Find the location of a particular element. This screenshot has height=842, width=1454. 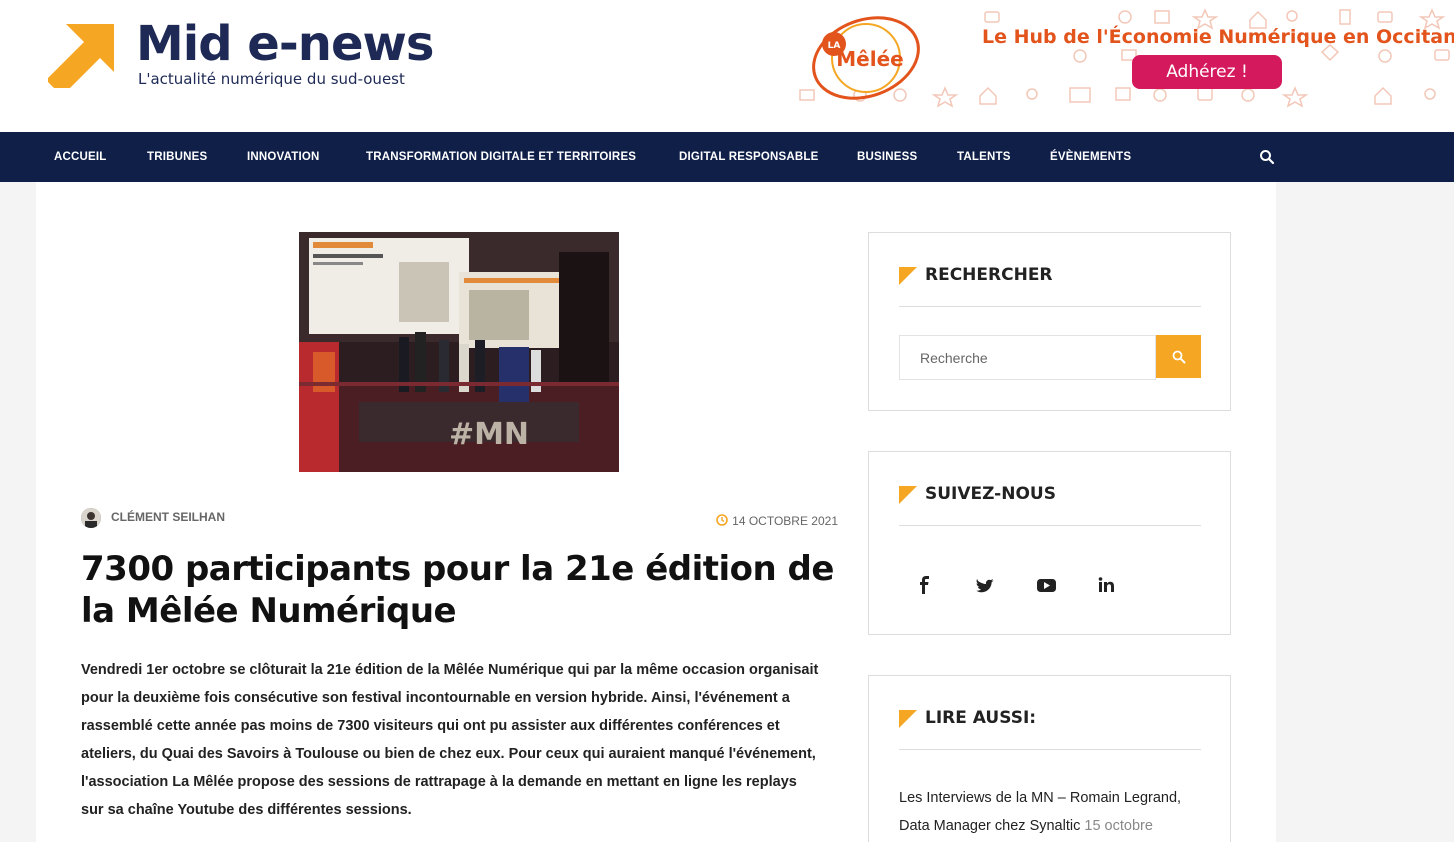

facebook-icon is located at coordinates (925, 585).